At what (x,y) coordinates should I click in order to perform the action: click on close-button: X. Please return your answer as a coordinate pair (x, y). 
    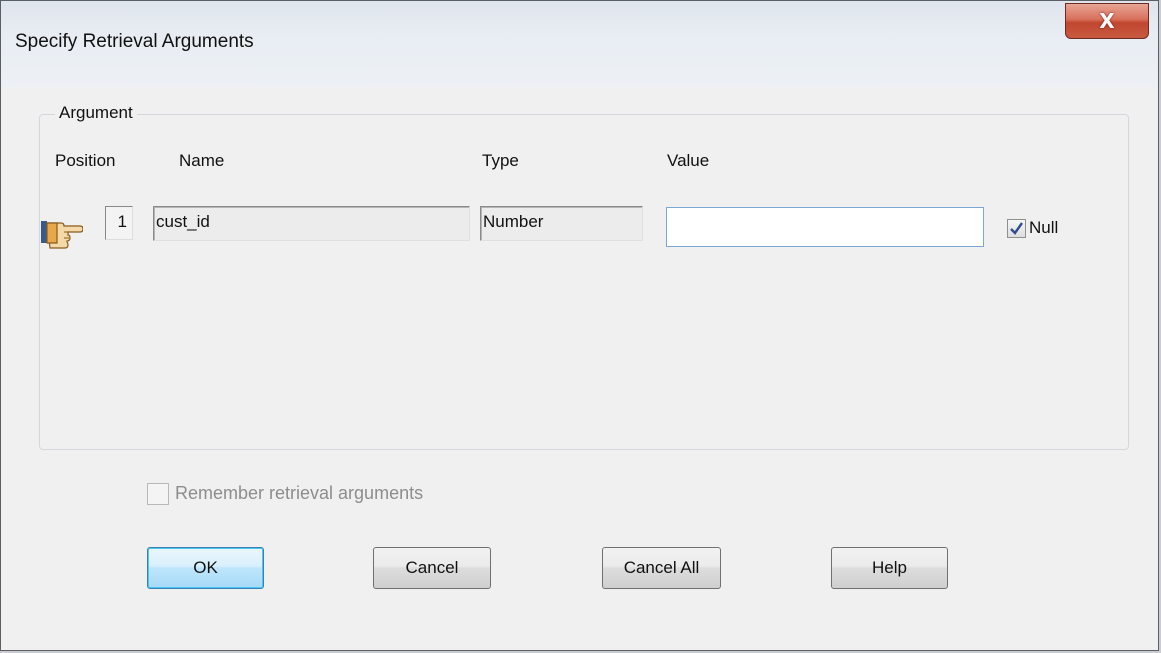
    Looking at the image, I should click on (1107, 21).